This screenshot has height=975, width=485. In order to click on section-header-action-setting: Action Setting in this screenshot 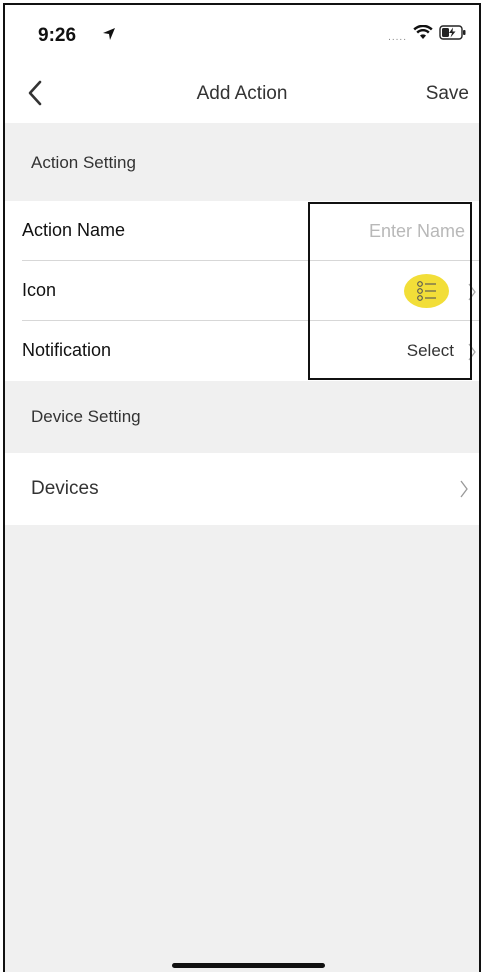, I will do `click(242, 162)`.